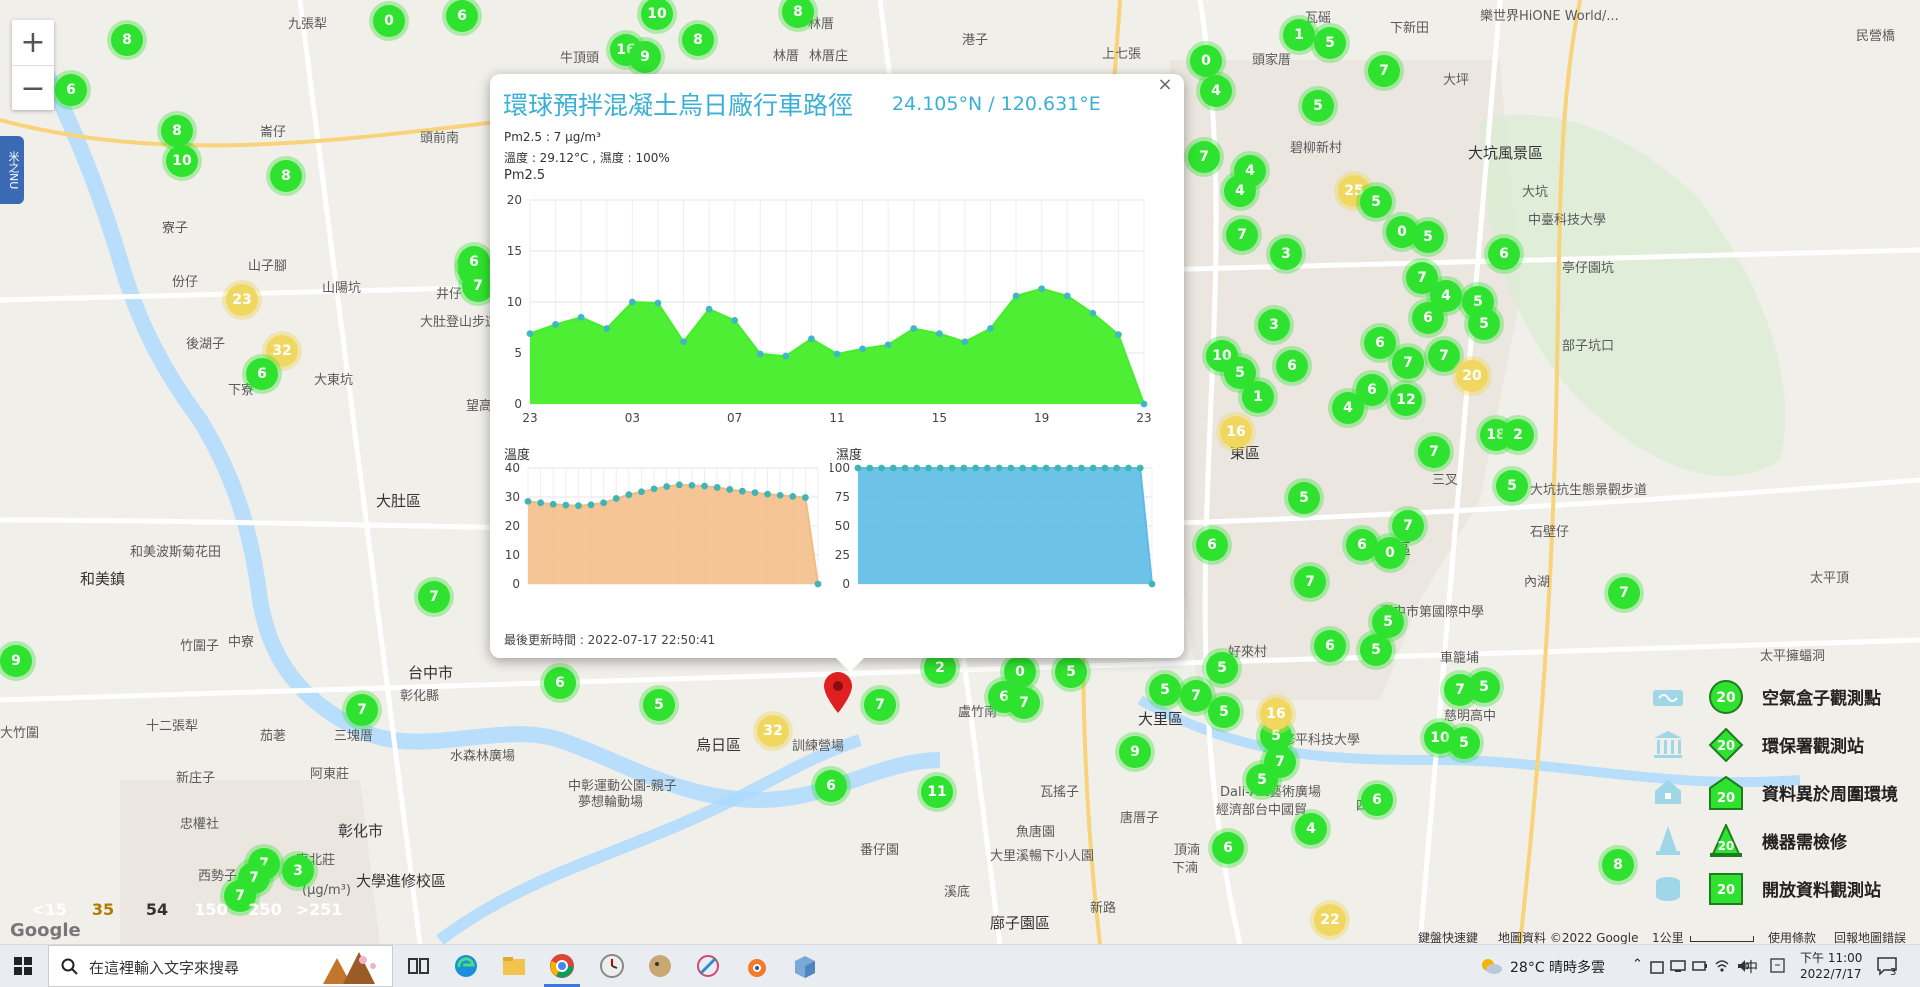  Describe the element at coordinates (1870, 936) in the screenshot. I see `report-error-link: 回報地圖錯誤` at that location.